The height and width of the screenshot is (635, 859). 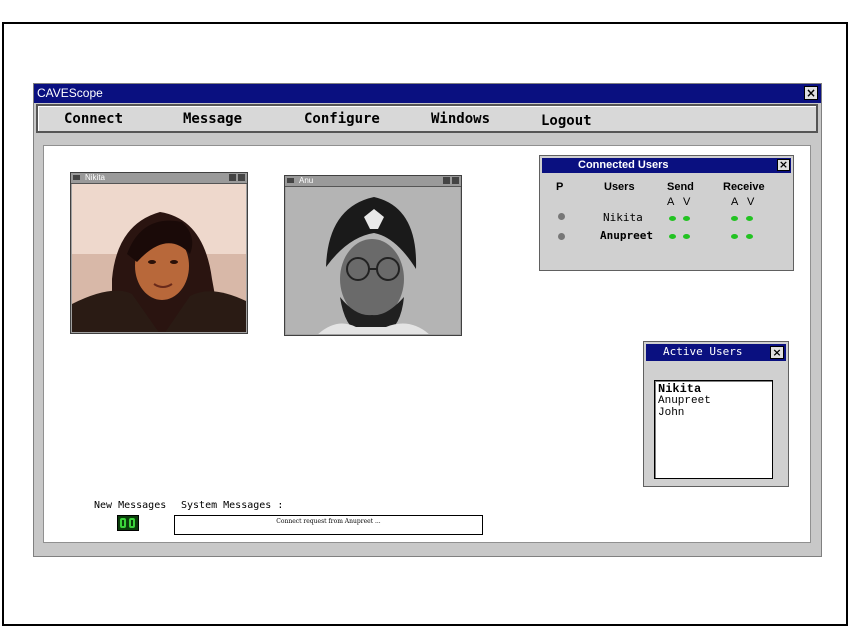 What do you see at coordinates (232, 505) in the screenshot?
I see `system-messages-label: System Messages :` at bounding box center [232, 505].